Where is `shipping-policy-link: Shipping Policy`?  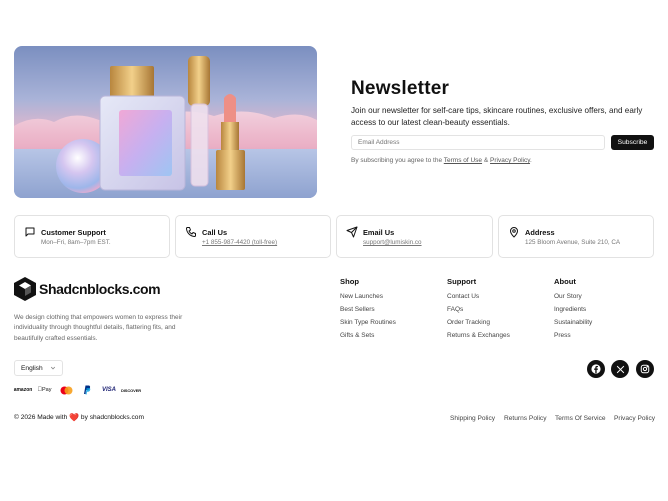
shipping-policy-link: Shipping Policy is located at coordinates (472, 418).